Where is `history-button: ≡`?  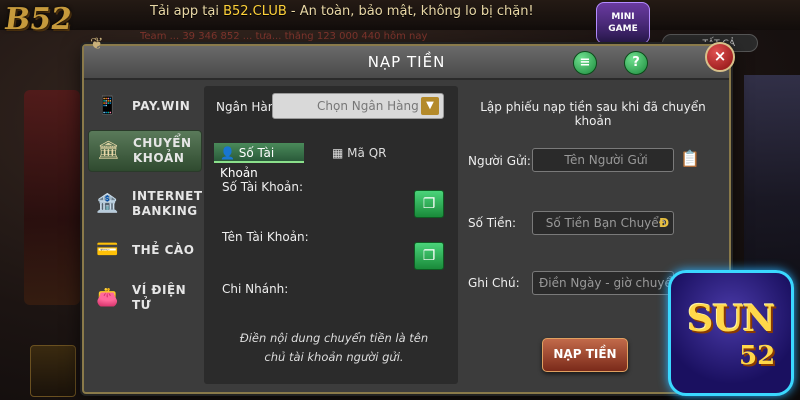 history-button: ≡ is located at coordinates (585, 63).